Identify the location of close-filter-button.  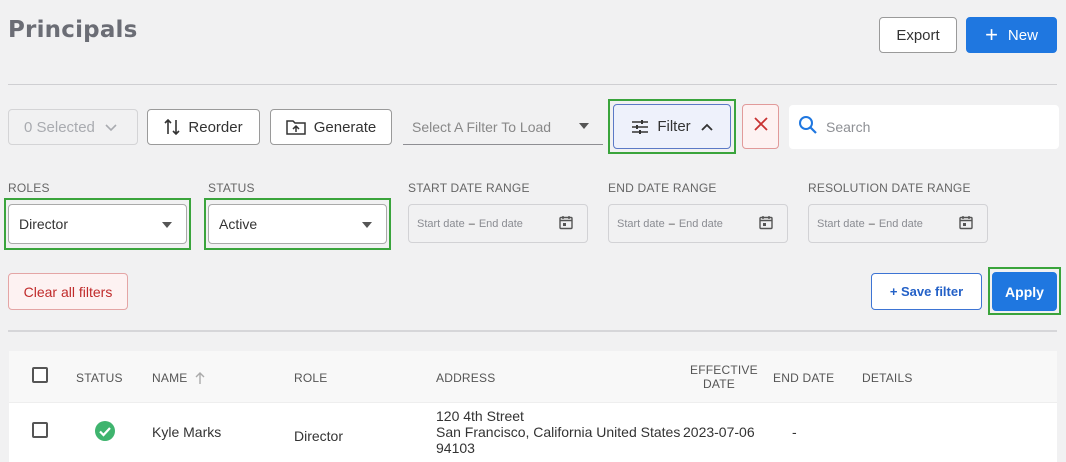
(760, 126).